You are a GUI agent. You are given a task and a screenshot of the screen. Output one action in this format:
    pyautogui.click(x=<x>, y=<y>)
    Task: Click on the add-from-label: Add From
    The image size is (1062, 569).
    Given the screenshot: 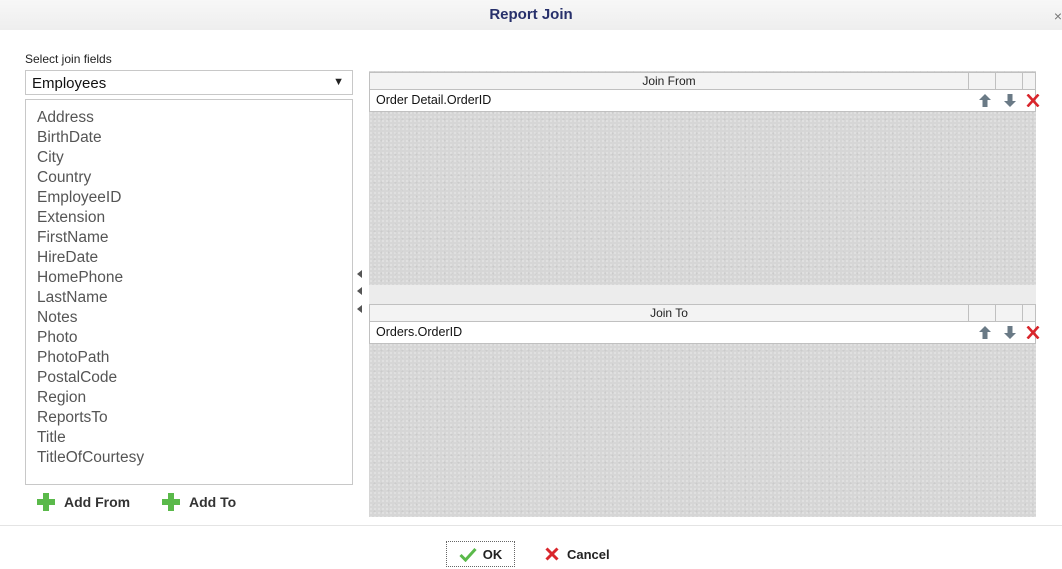 What is the action you would take?
    pyautogui.click(x=97, y=502)
    